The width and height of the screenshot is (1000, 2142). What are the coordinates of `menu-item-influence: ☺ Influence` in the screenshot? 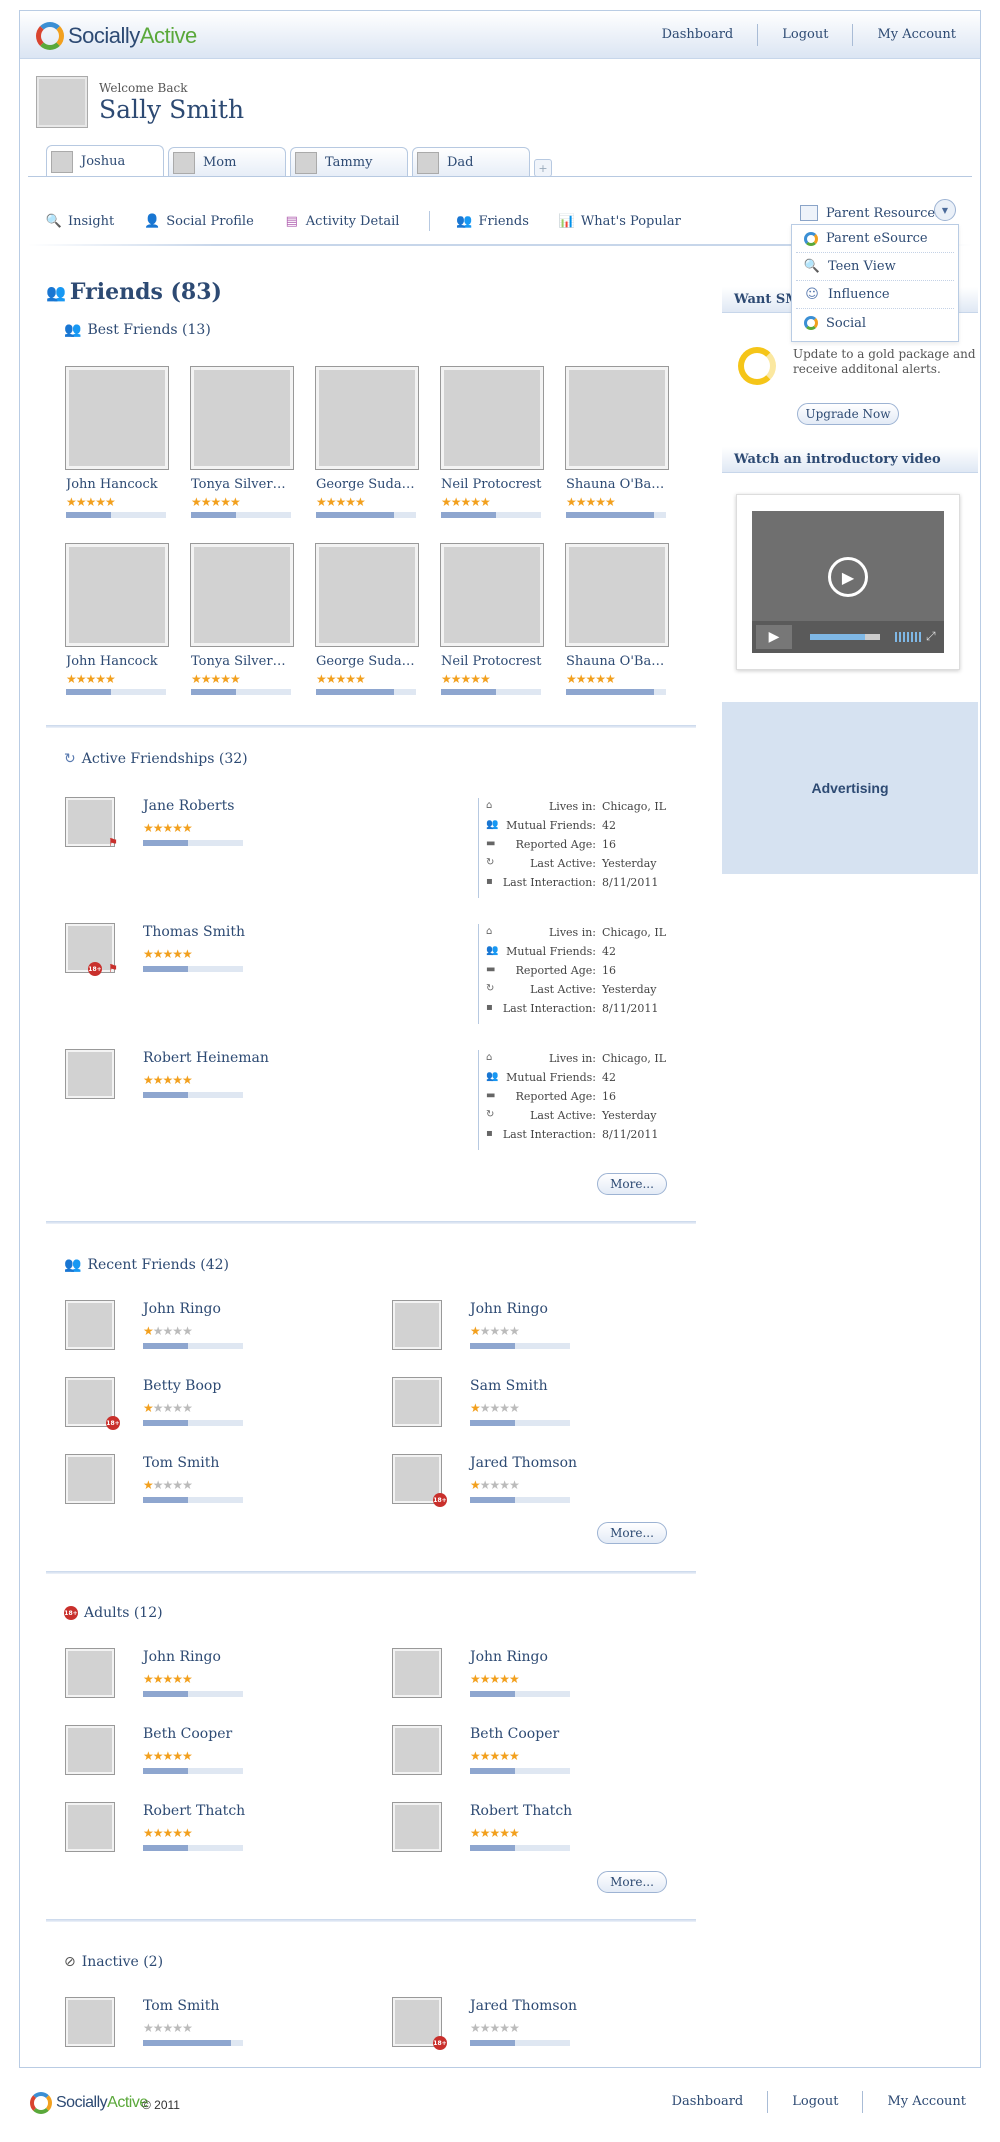 It's located at (875, 295).